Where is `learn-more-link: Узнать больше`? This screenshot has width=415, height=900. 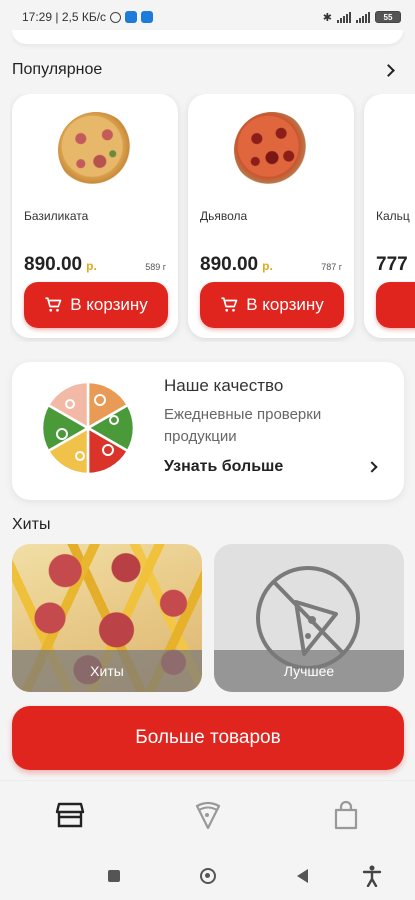 learn-more-link: Узнать больше is located at coordinates (271, 467).